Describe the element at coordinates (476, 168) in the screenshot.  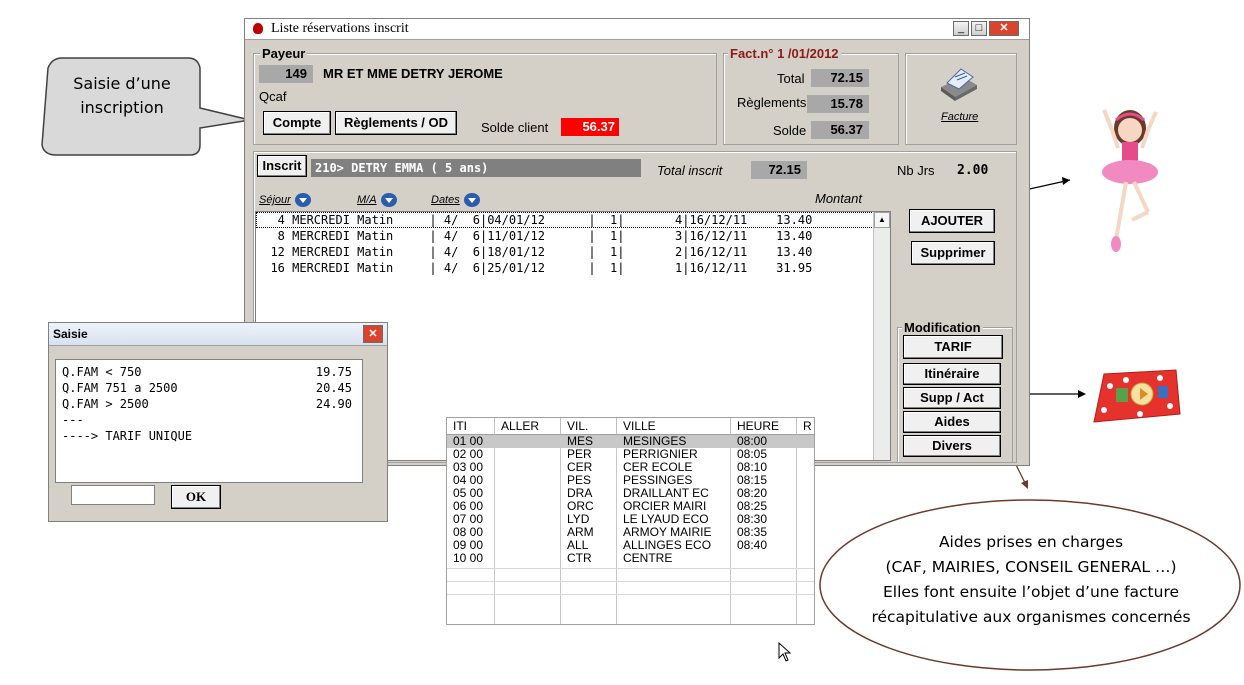
I see `inscrit-selector: 210> DETRY EMMA ( 5 ans)` at that location.